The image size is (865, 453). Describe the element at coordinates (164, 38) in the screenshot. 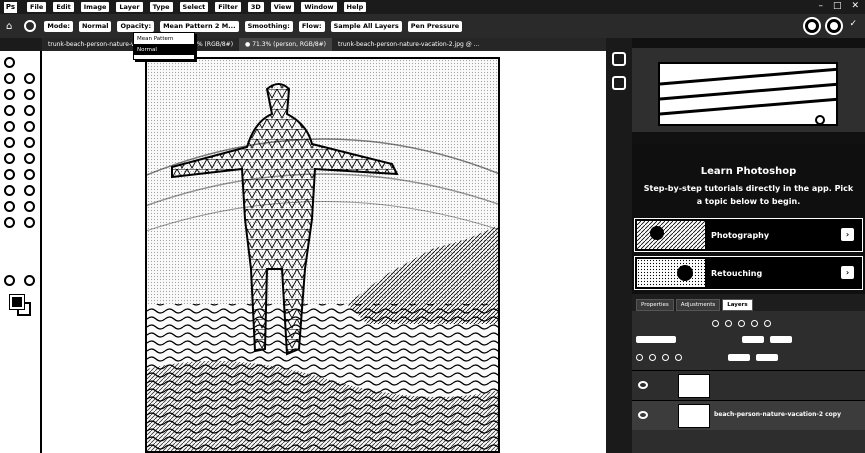

I see `dropdown-option: Mean Pattern` at that location.